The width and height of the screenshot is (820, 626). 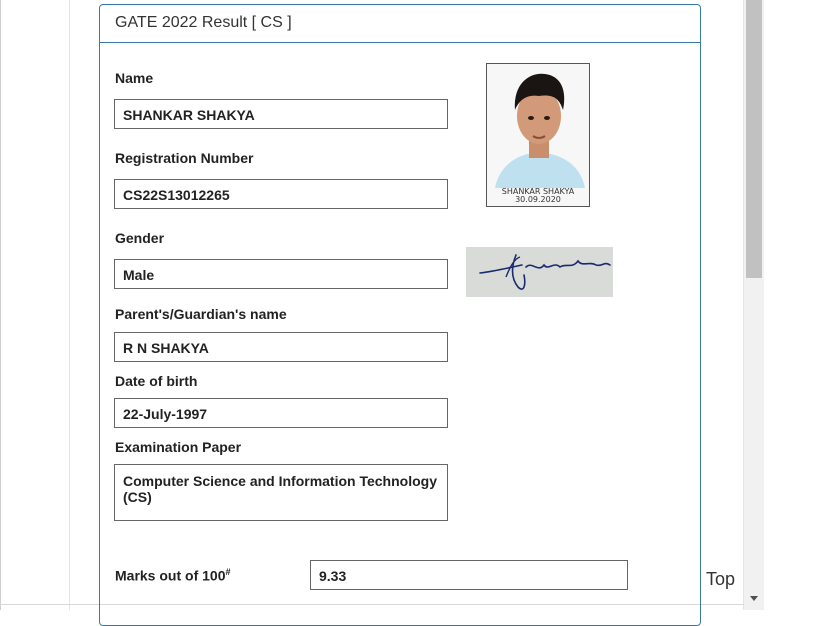 I want to click on paper-label: Examination Paper, so click(x=178, y=447).